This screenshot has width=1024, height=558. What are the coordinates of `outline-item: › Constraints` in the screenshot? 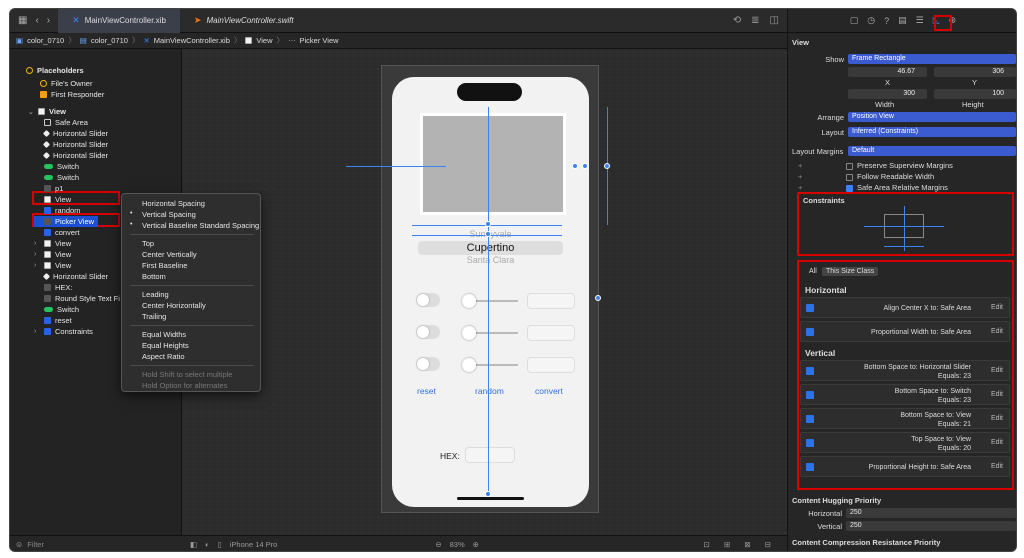 It's located at (63, 331).